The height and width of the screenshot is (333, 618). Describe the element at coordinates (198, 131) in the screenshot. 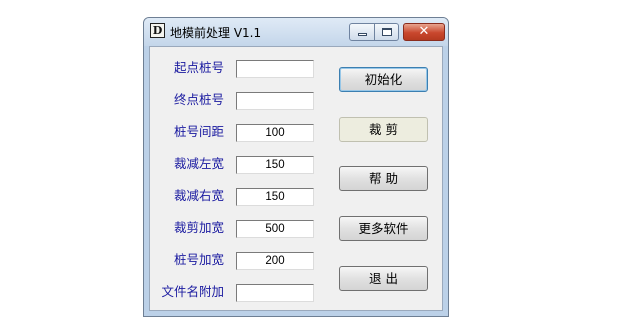

I see `station-interval-label: 桩号间距` at that location.